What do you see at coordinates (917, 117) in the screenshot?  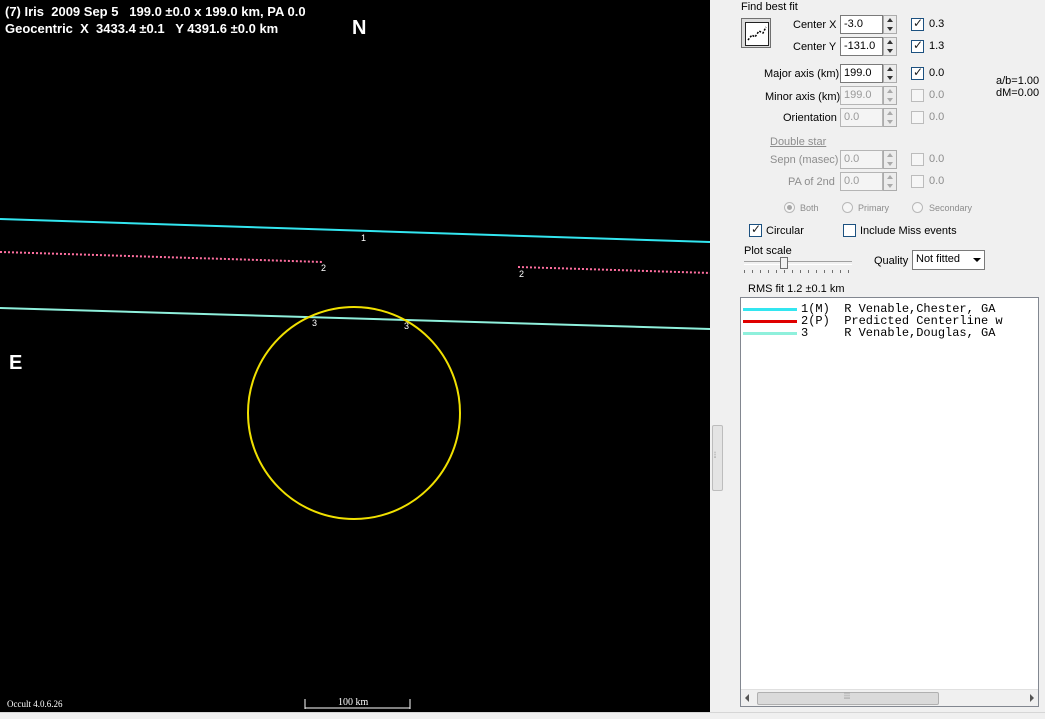 I see `orientation-checkbox` at bounding box center [917, 117].